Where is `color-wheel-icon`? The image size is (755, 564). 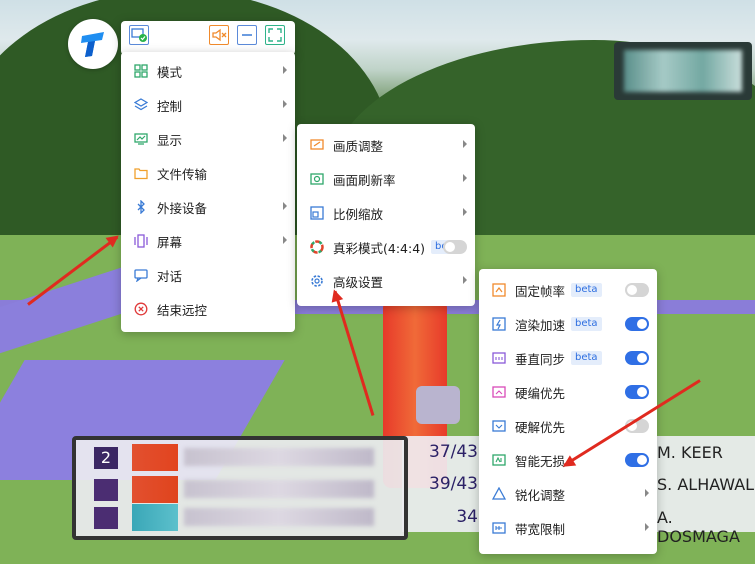
color-wheel-icon is located at coordinates (317, 247).